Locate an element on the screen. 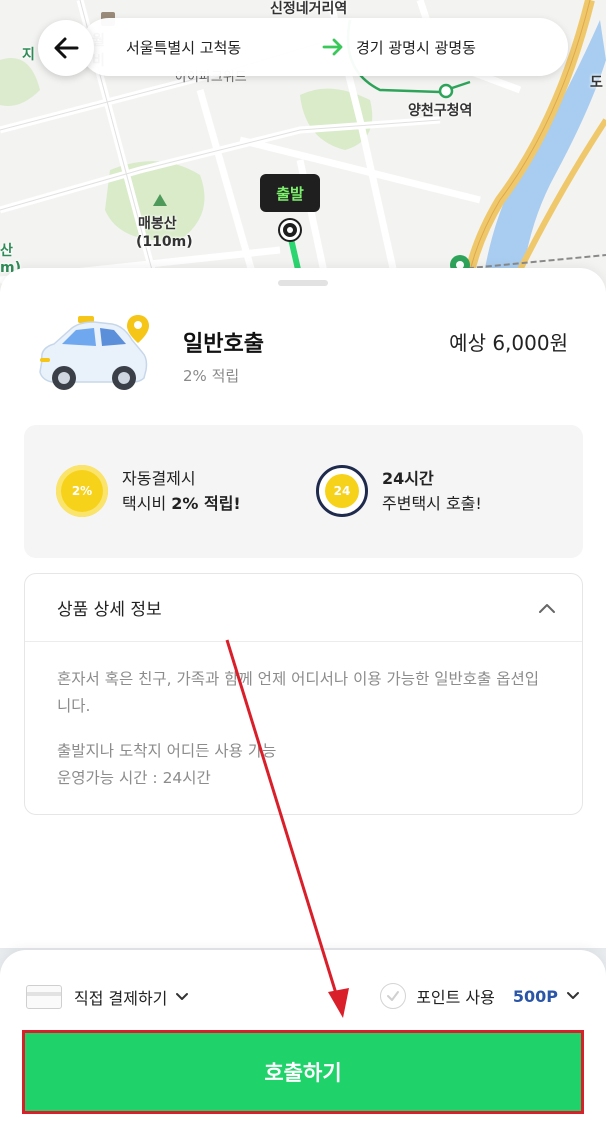 The width and height of the screenshot is (606, 1137). back-button is located at coordinates (66, 48).